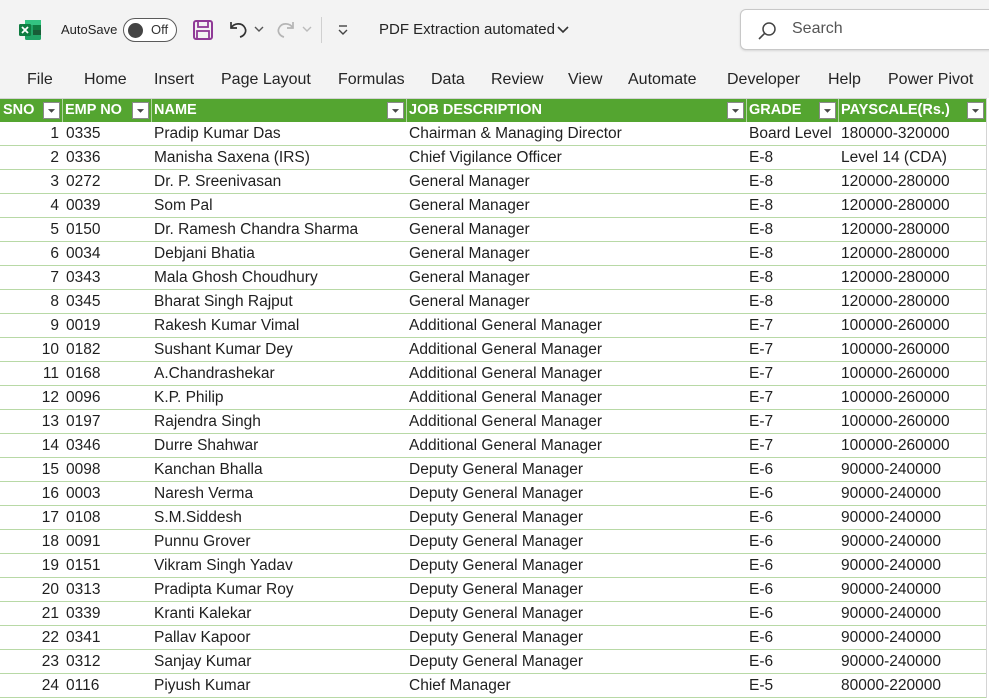 The width and height of the screenshot is (989, 698). What do you see at coordinates (930, 80) in the screenshot?
I see `tab-power-pivot: Power Pivot` at bounding box center [930, 80].